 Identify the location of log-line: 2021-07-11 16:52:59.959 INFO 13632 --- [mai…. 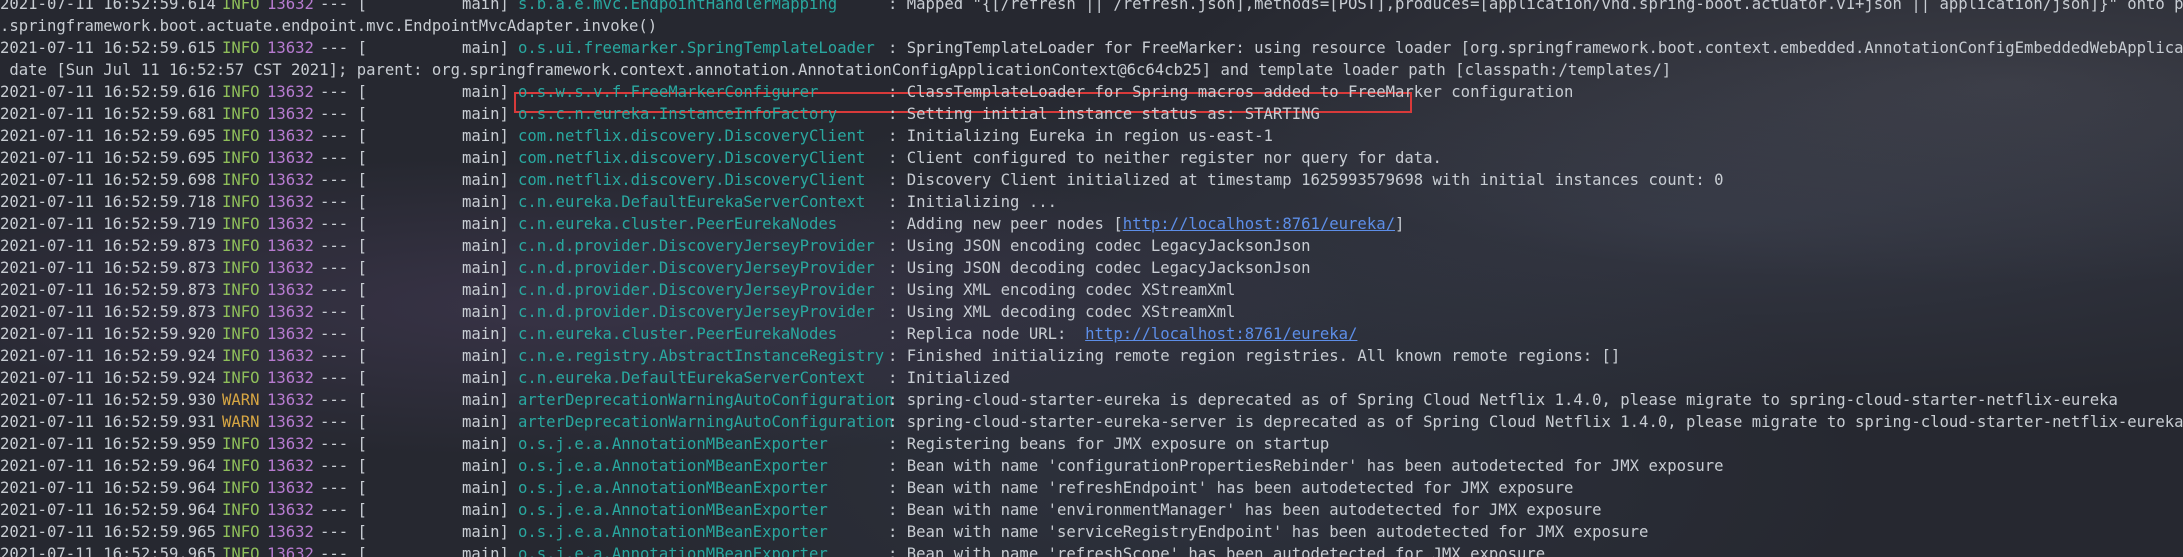
(1091, 444).